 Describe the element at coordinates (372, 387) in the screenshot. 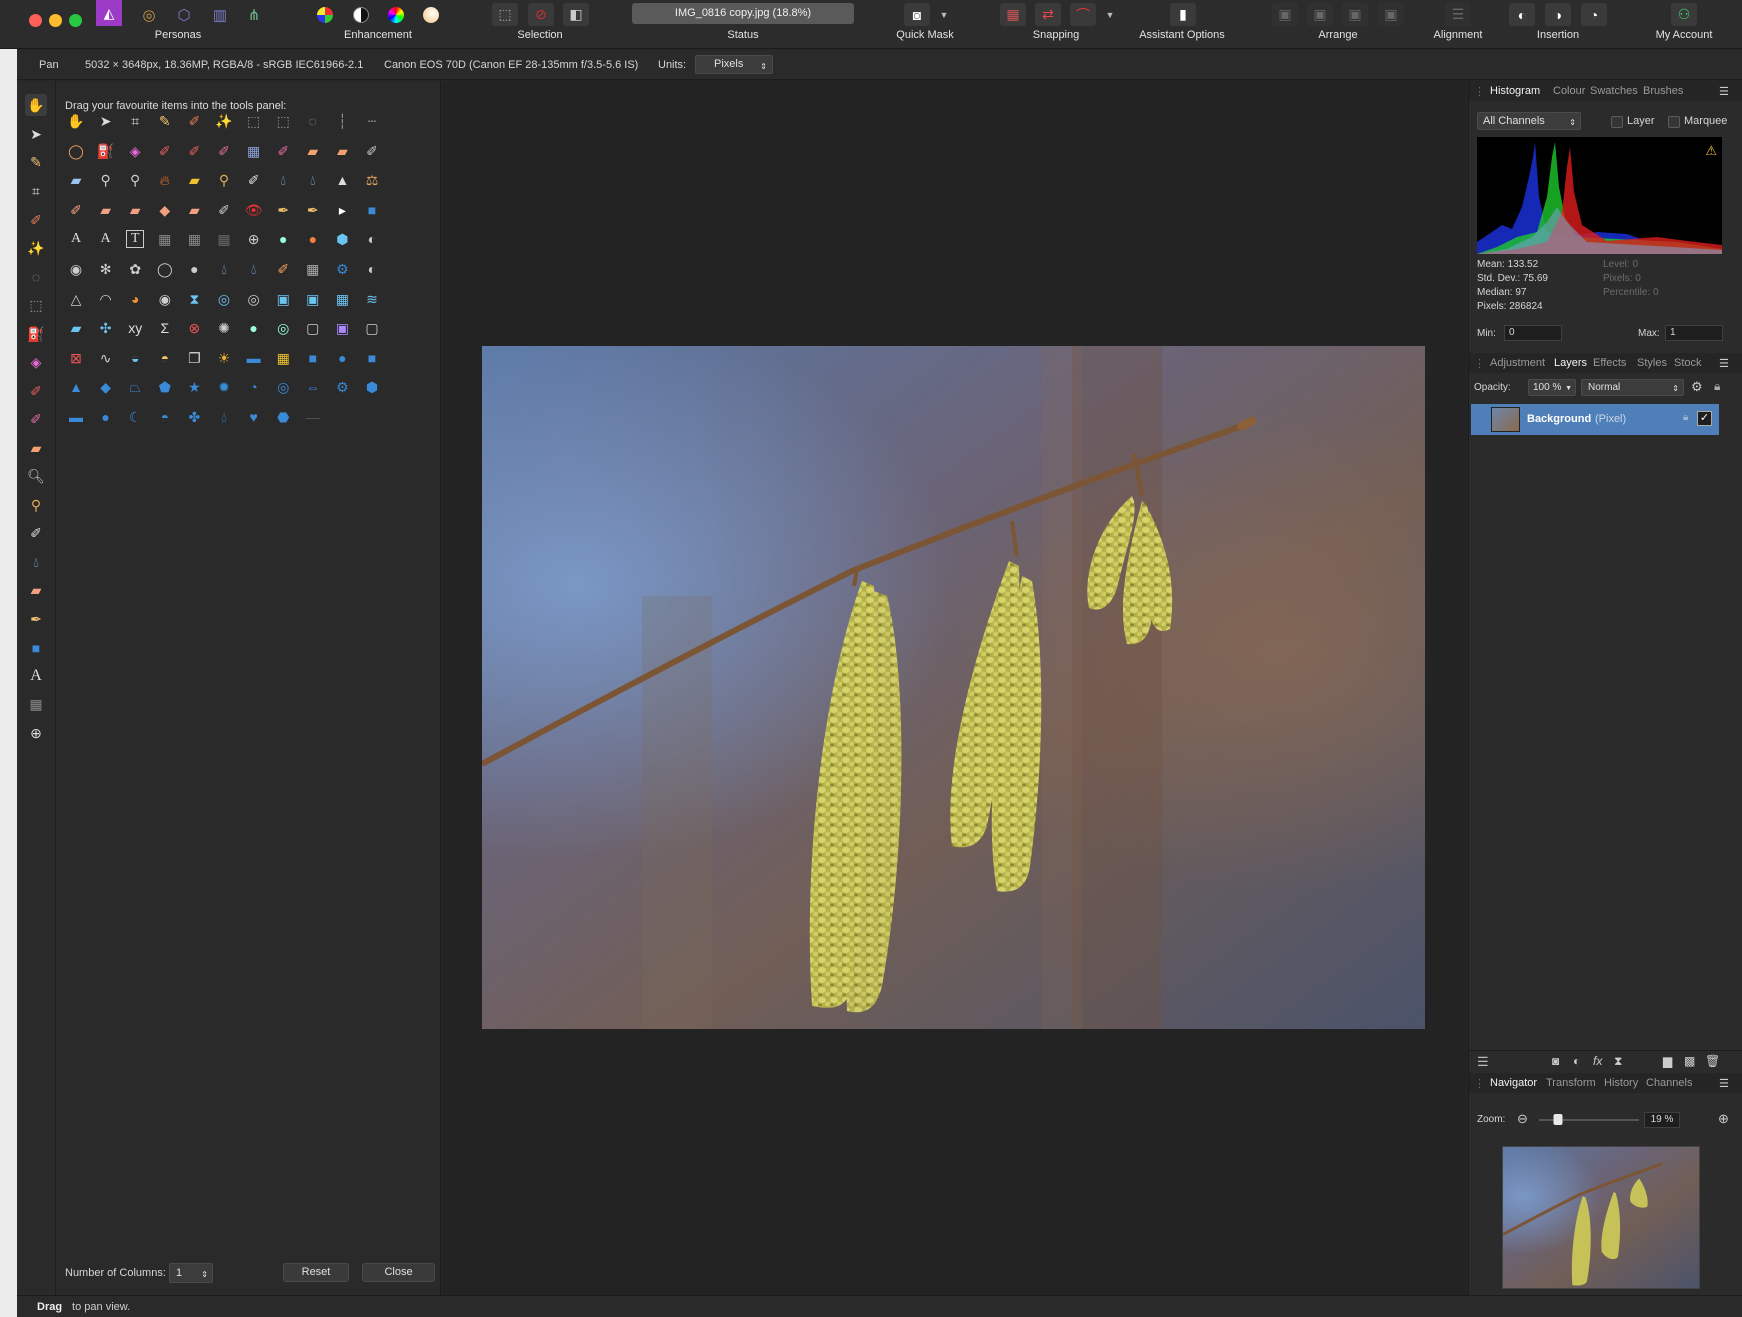

I see `polygon-tool-icon: ⬢` at that location.